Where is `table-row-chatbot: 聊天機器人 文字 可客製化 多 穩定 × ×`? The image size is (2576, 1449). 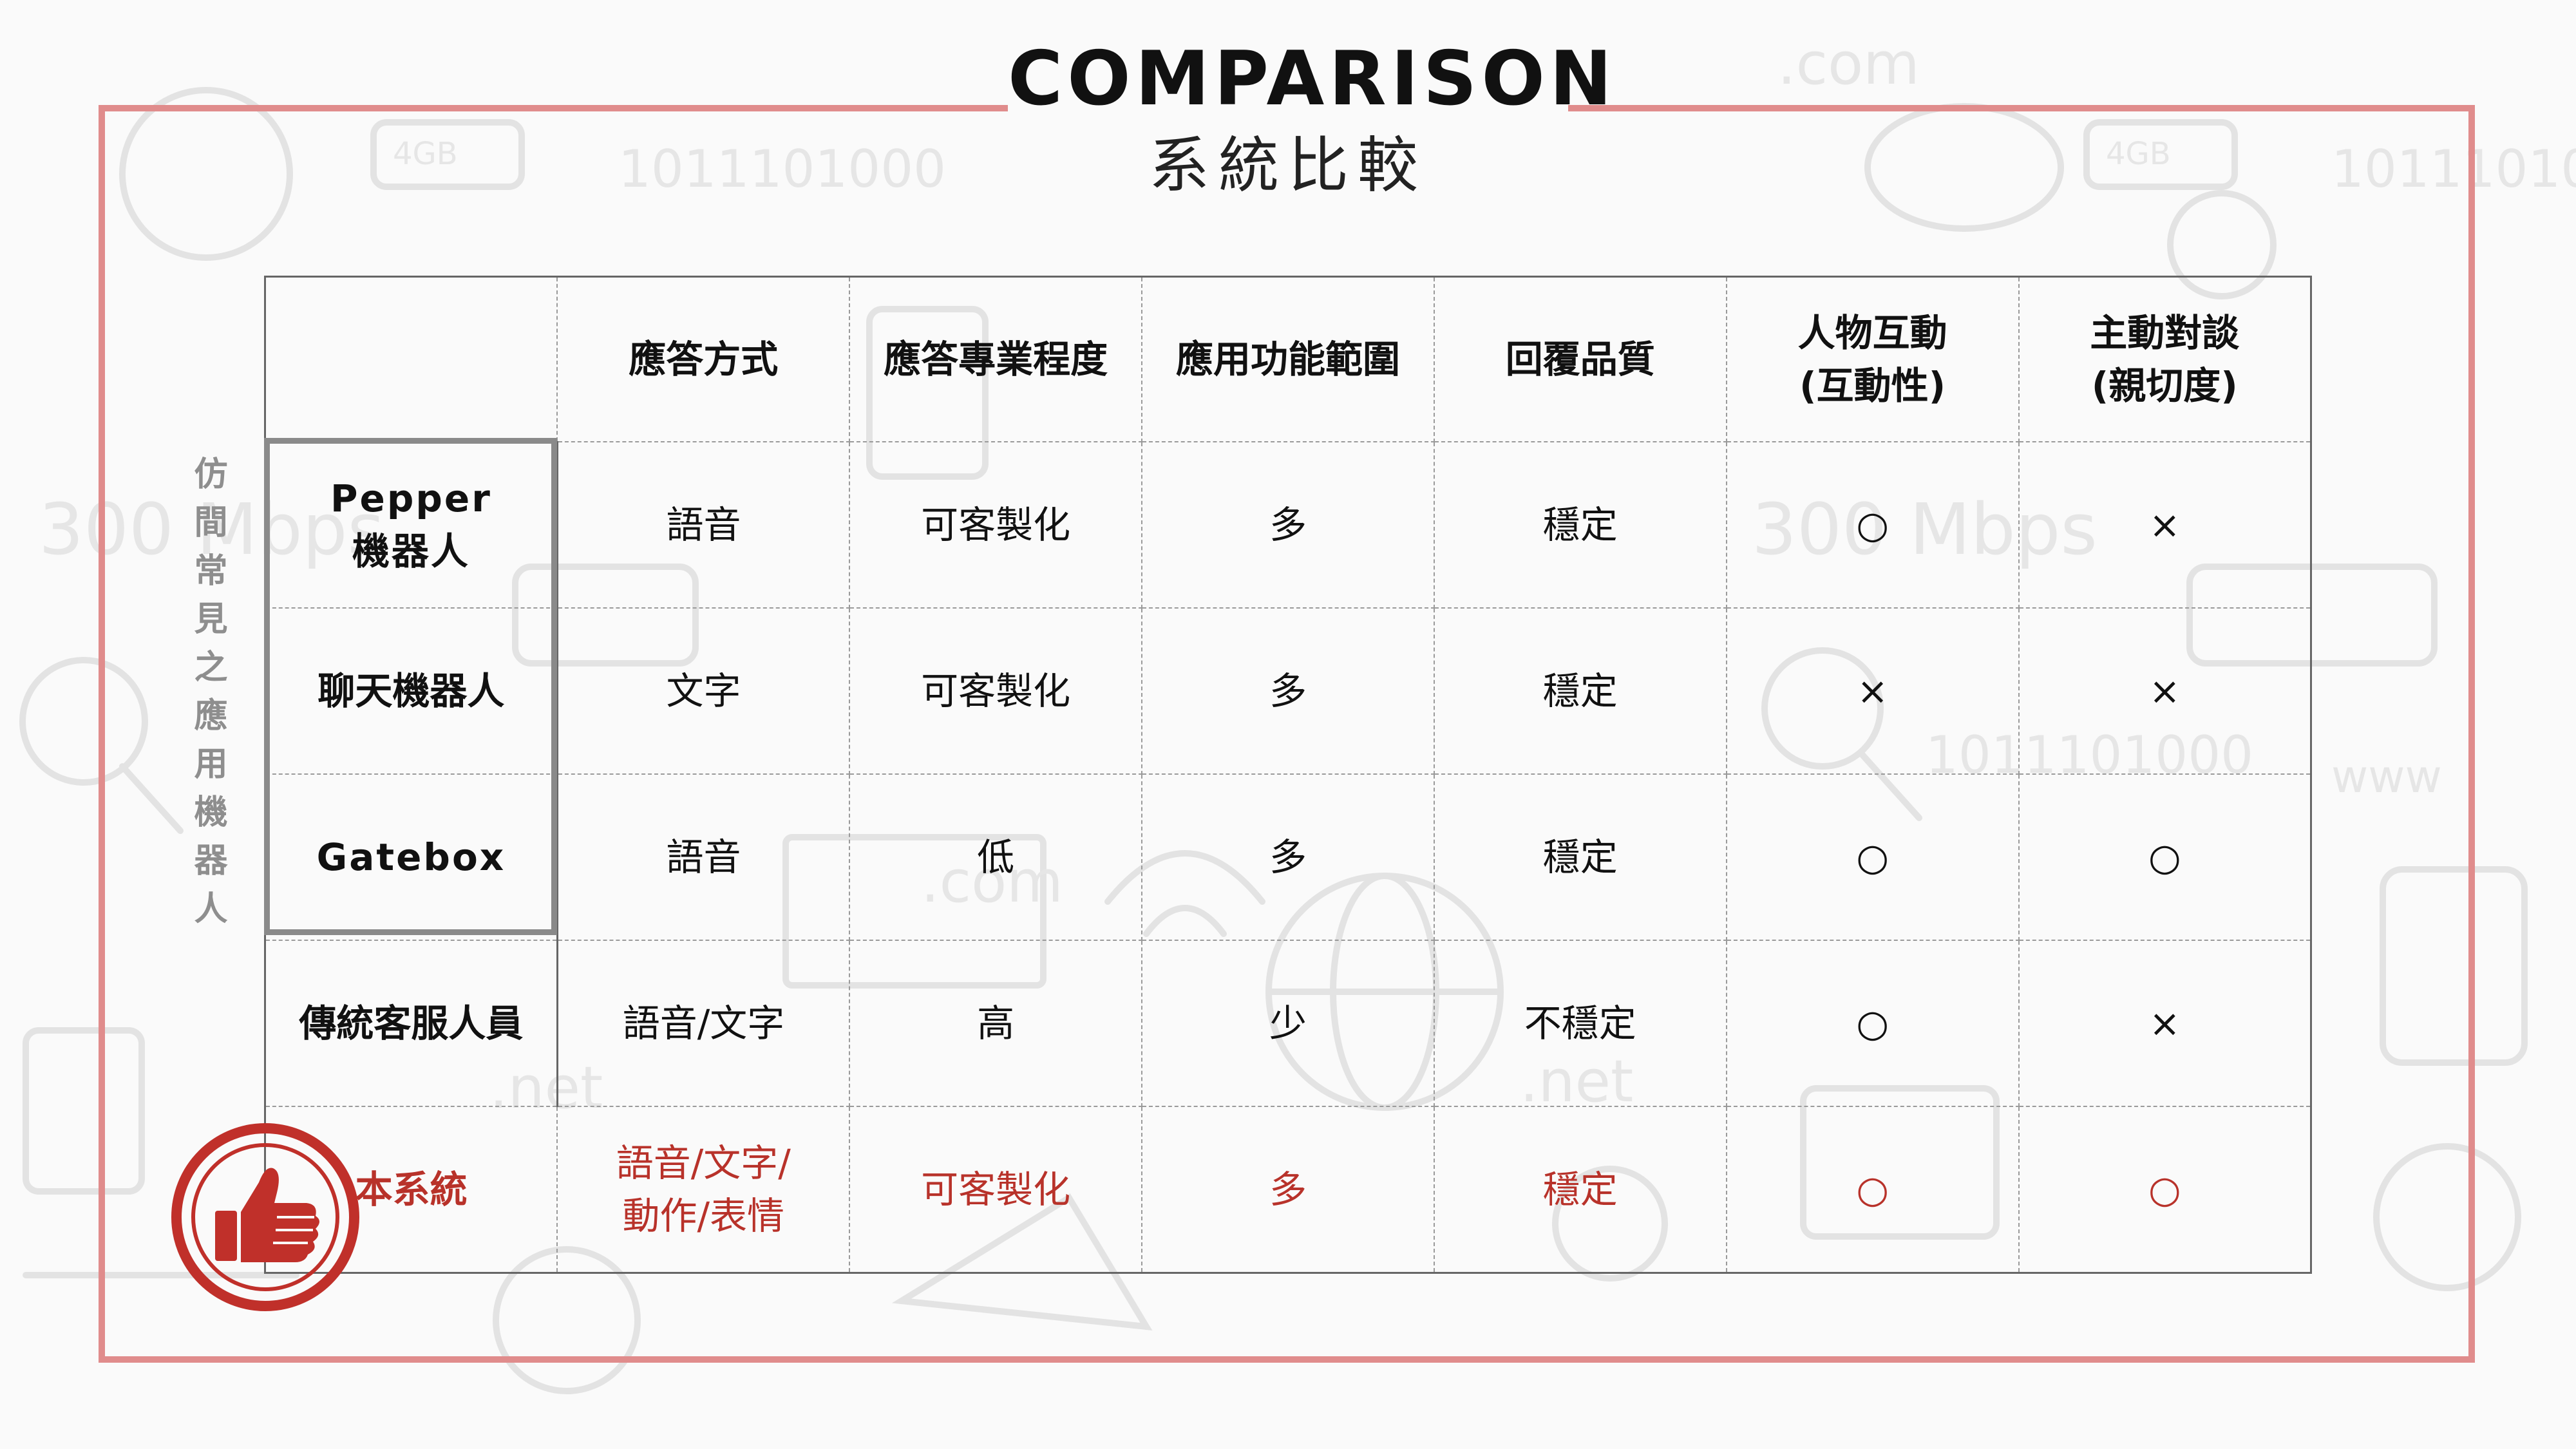 table-row-chatbot: 聊天機器人 文字 可客製化 多 穩定 × × is located at coordinates (1288, 691).